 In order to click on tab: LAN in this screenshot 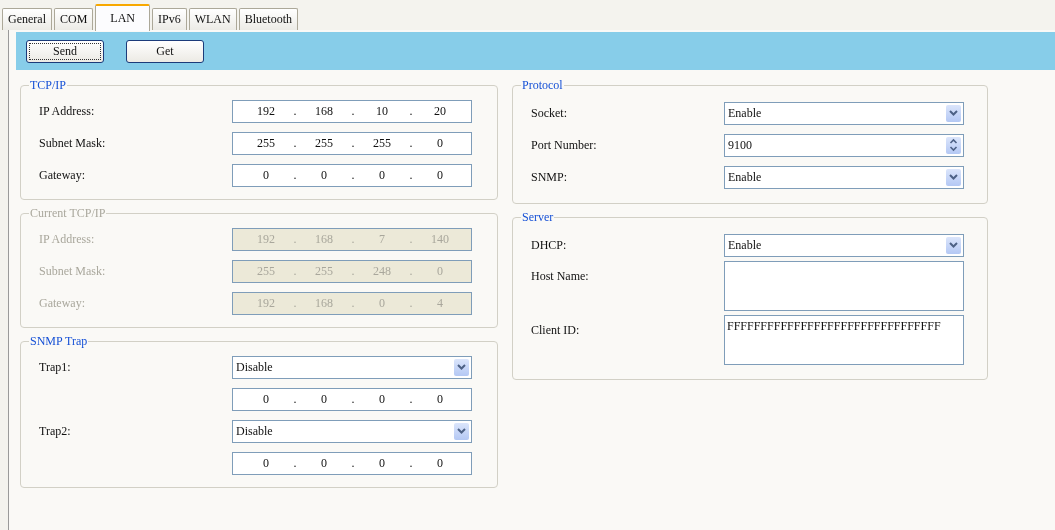, I will do `click(122, 17)`.